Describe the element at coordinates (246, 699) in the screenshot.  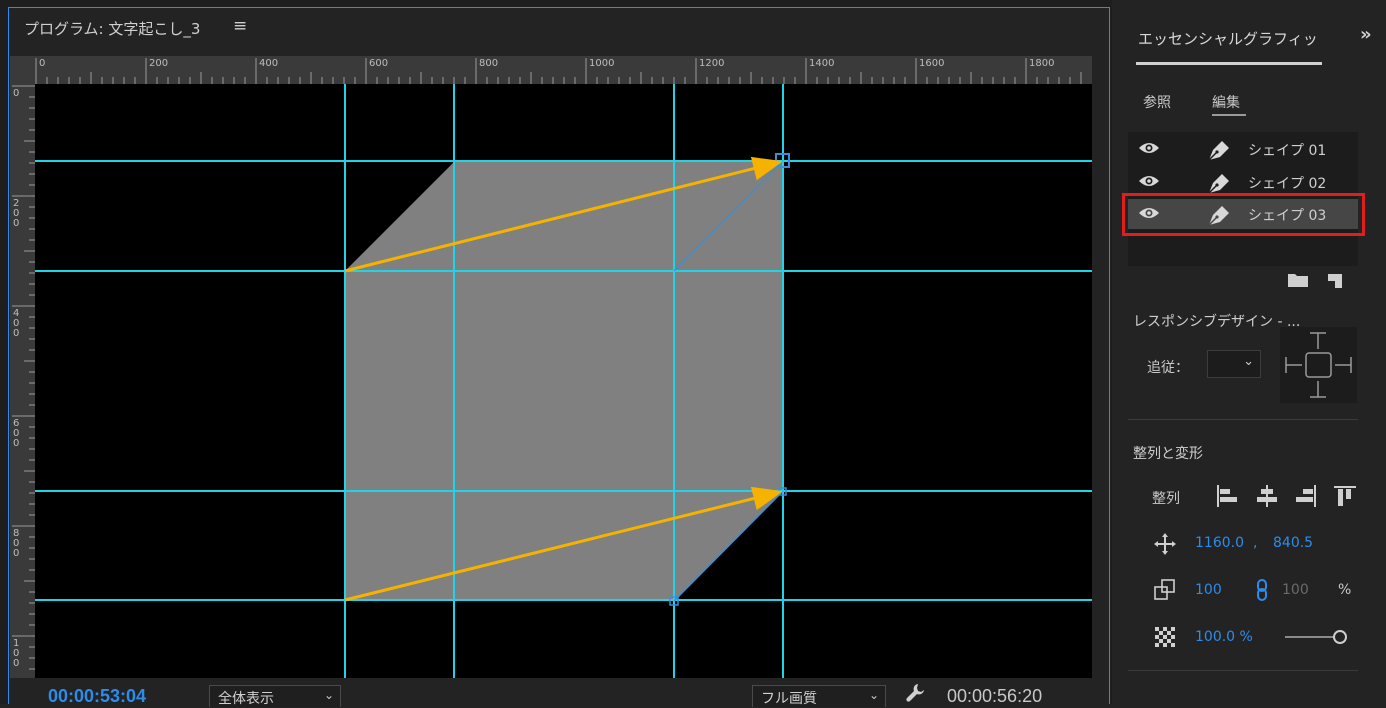
I see `zoom-dropdown-value: 全体表示` at that location.